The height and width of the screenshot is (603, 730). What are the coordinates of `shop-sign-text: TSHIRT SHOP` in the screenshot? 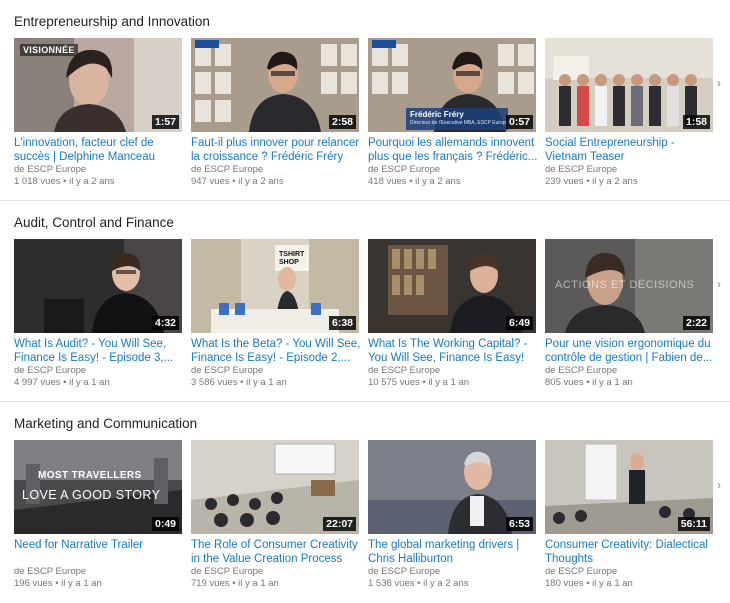 It's located at (292, 258).